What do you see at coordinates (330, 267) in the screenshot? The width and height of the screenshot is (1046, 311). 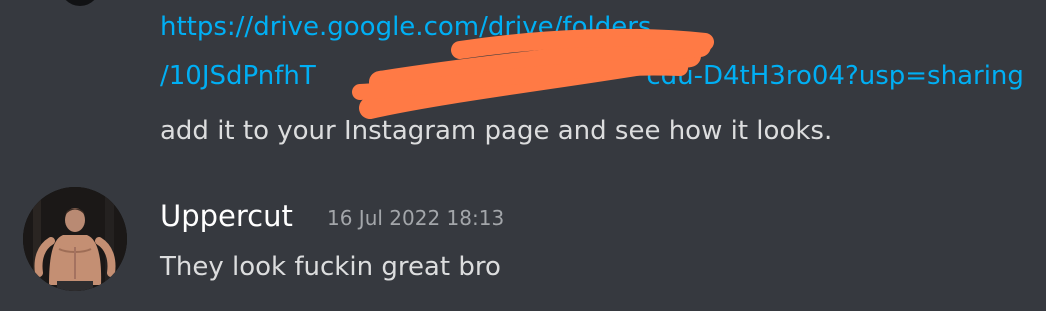 I see `message-text: They look fuckin great bro` at bounding box center [330, 267].